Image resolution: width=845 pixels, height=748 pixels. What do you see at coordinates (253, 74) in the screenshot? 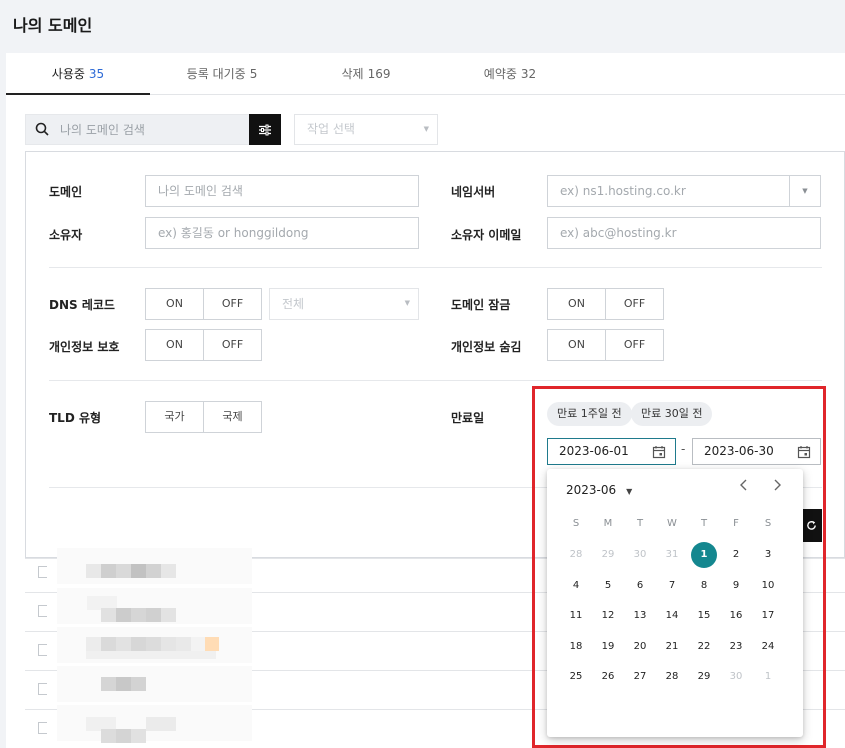
I see `tab-count: 5` at bounding box center [253, 74].